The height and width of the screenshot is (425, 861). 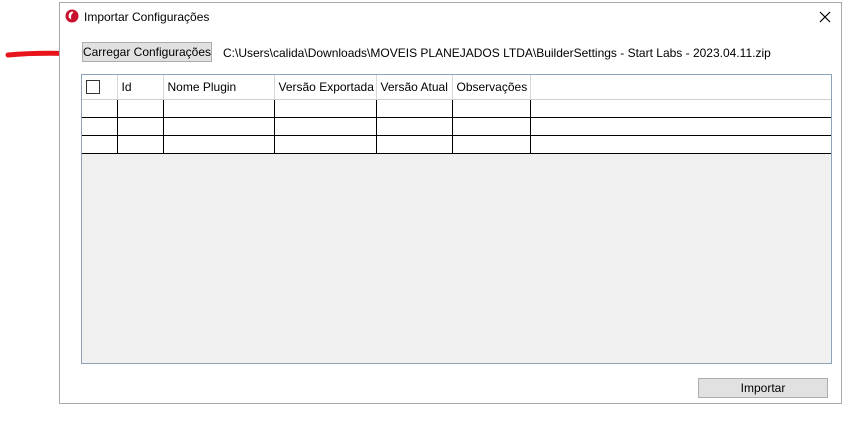 I want to click on column-header-current-version: Versão Atual, so click(x=414, y=87).